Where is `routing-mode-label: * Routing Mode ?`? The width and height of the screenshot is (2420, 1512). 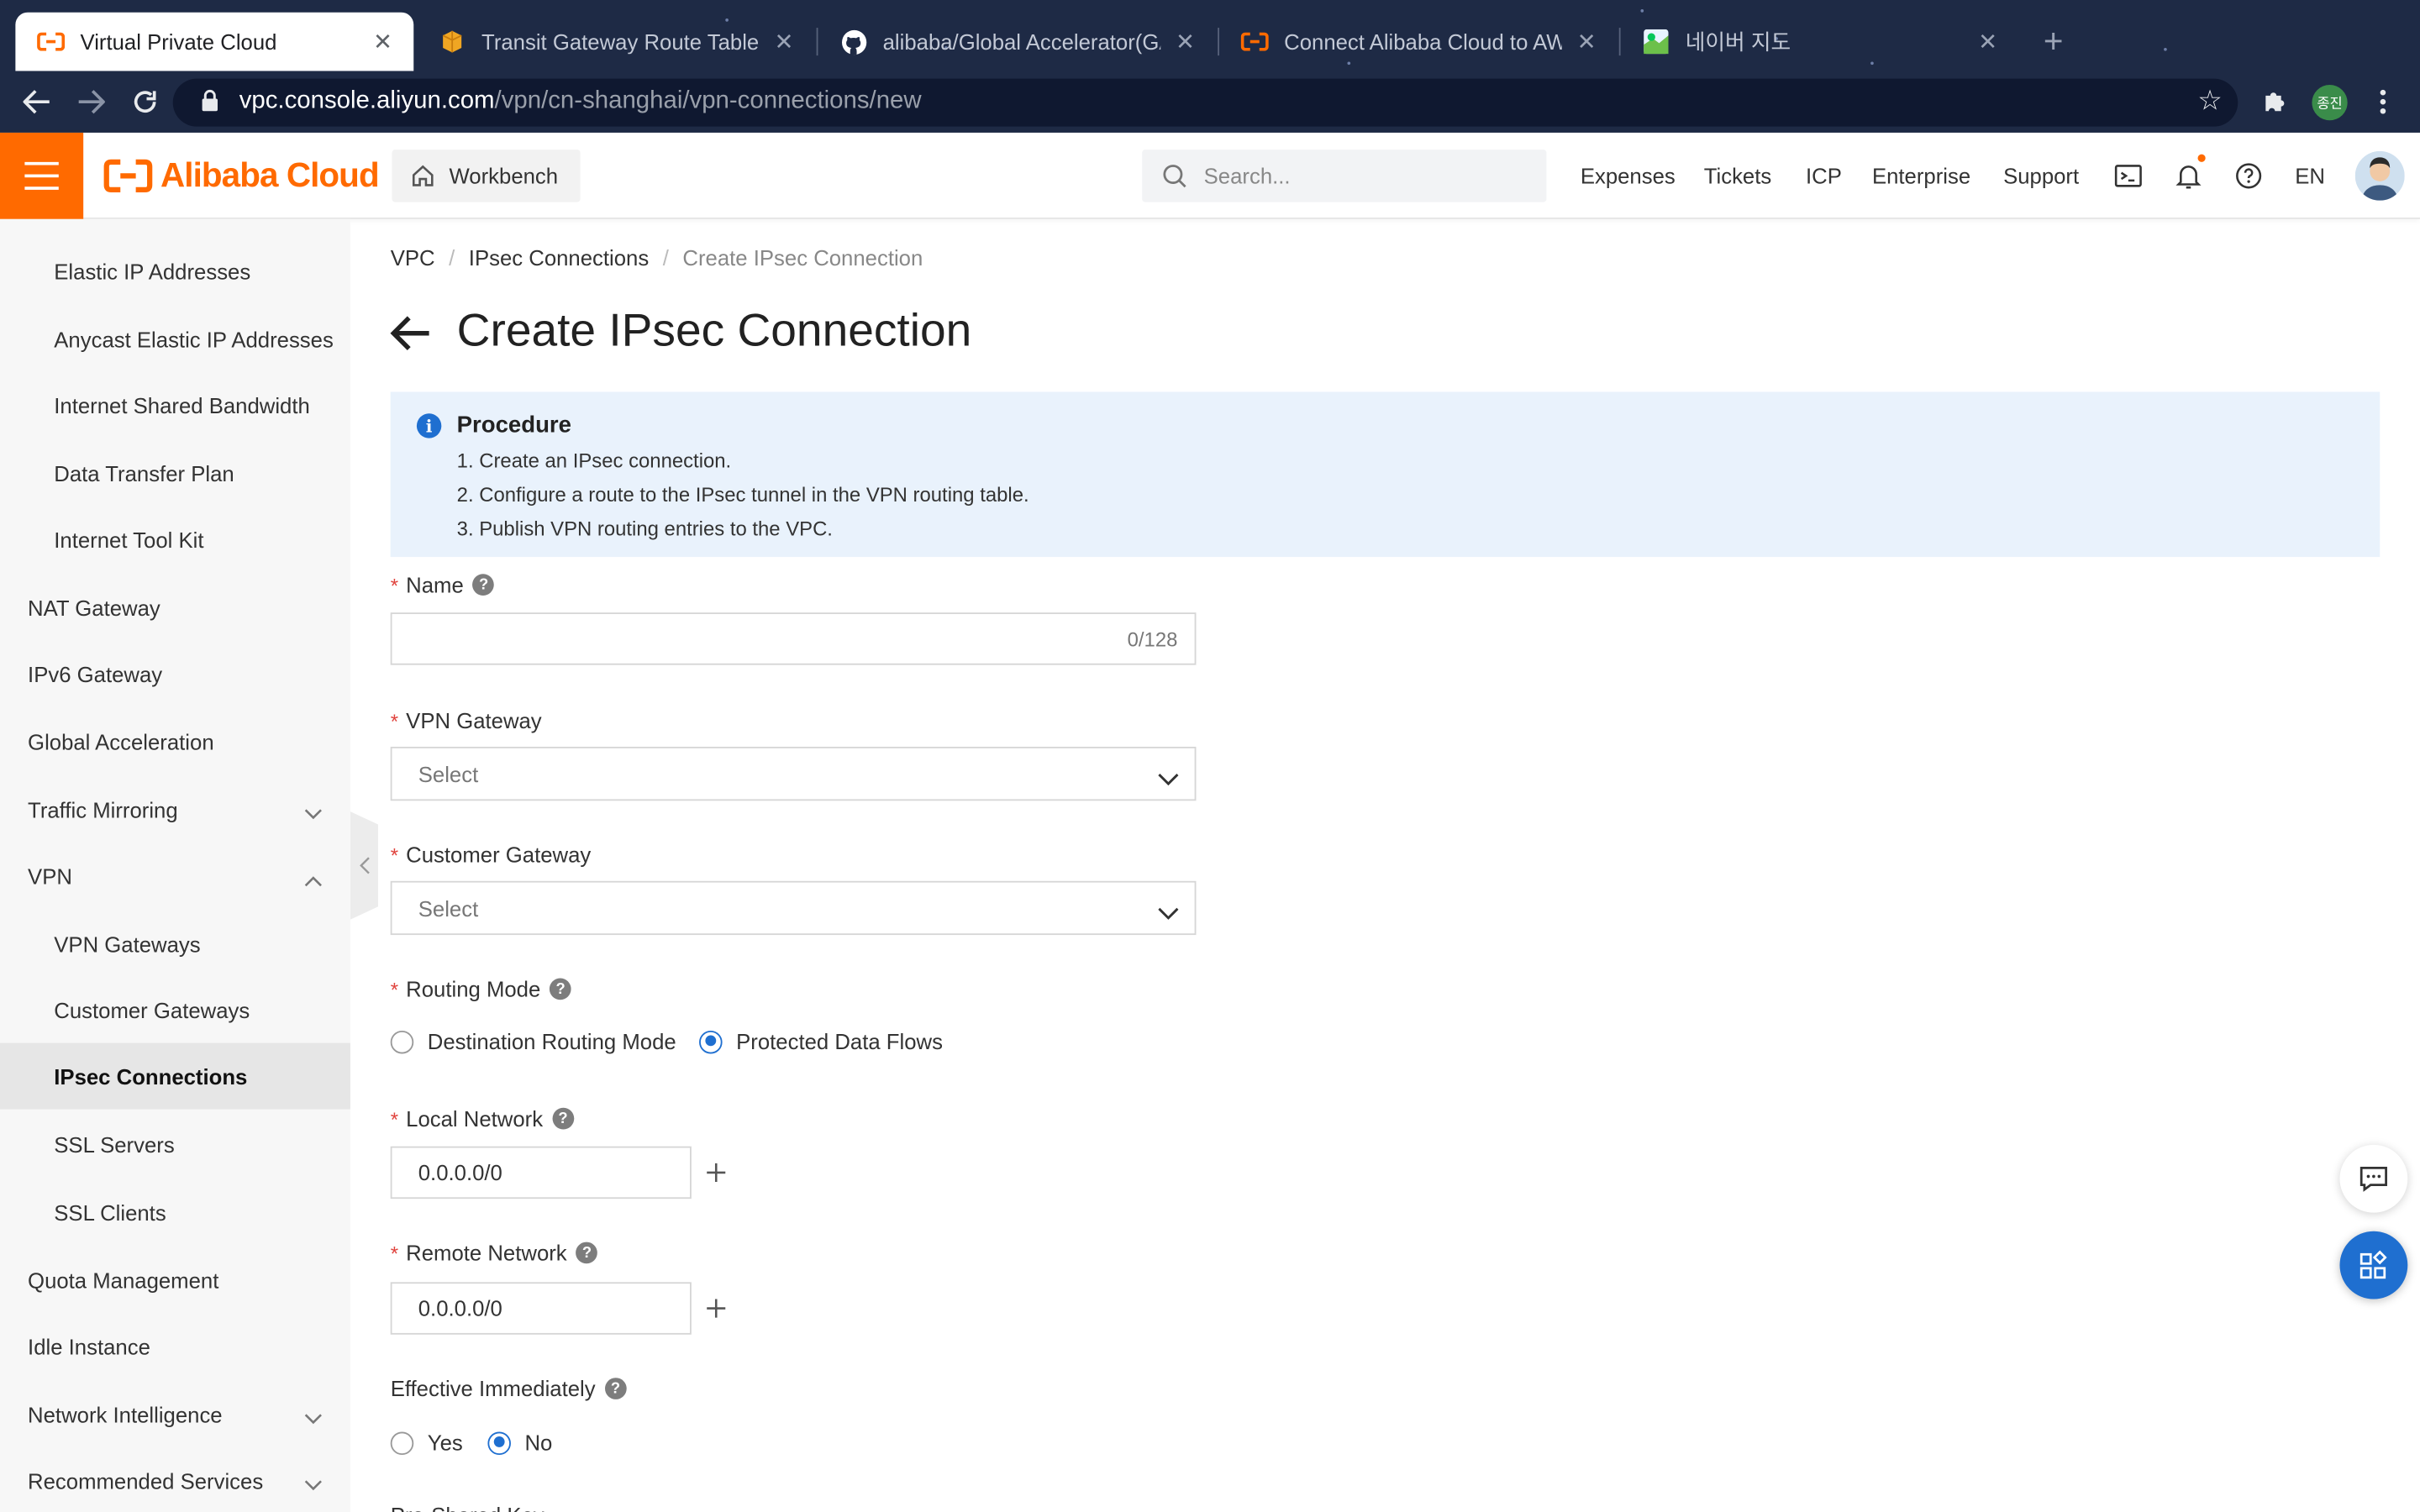 routing-mode-label: * Routing Mode ? is located at coordinates (481, 989).